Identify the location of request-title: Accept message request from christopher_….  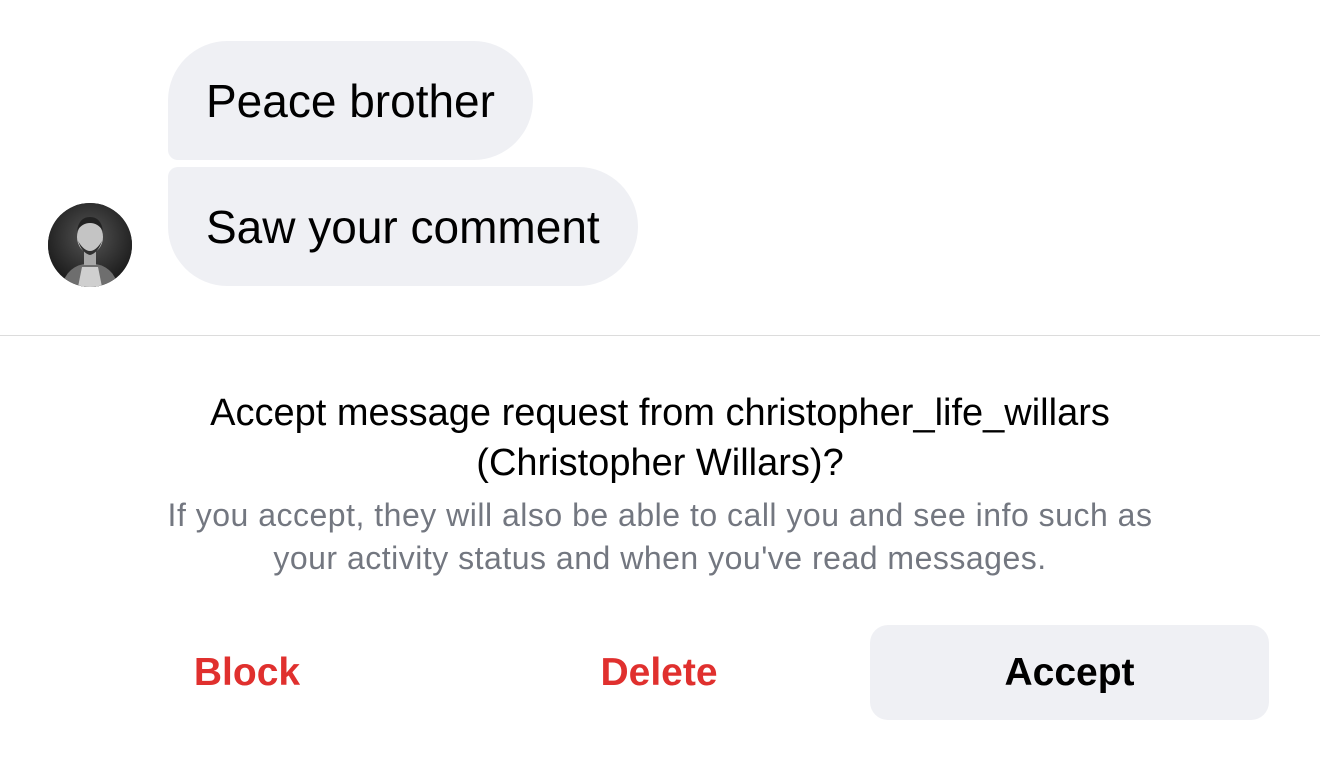
(660, 438).